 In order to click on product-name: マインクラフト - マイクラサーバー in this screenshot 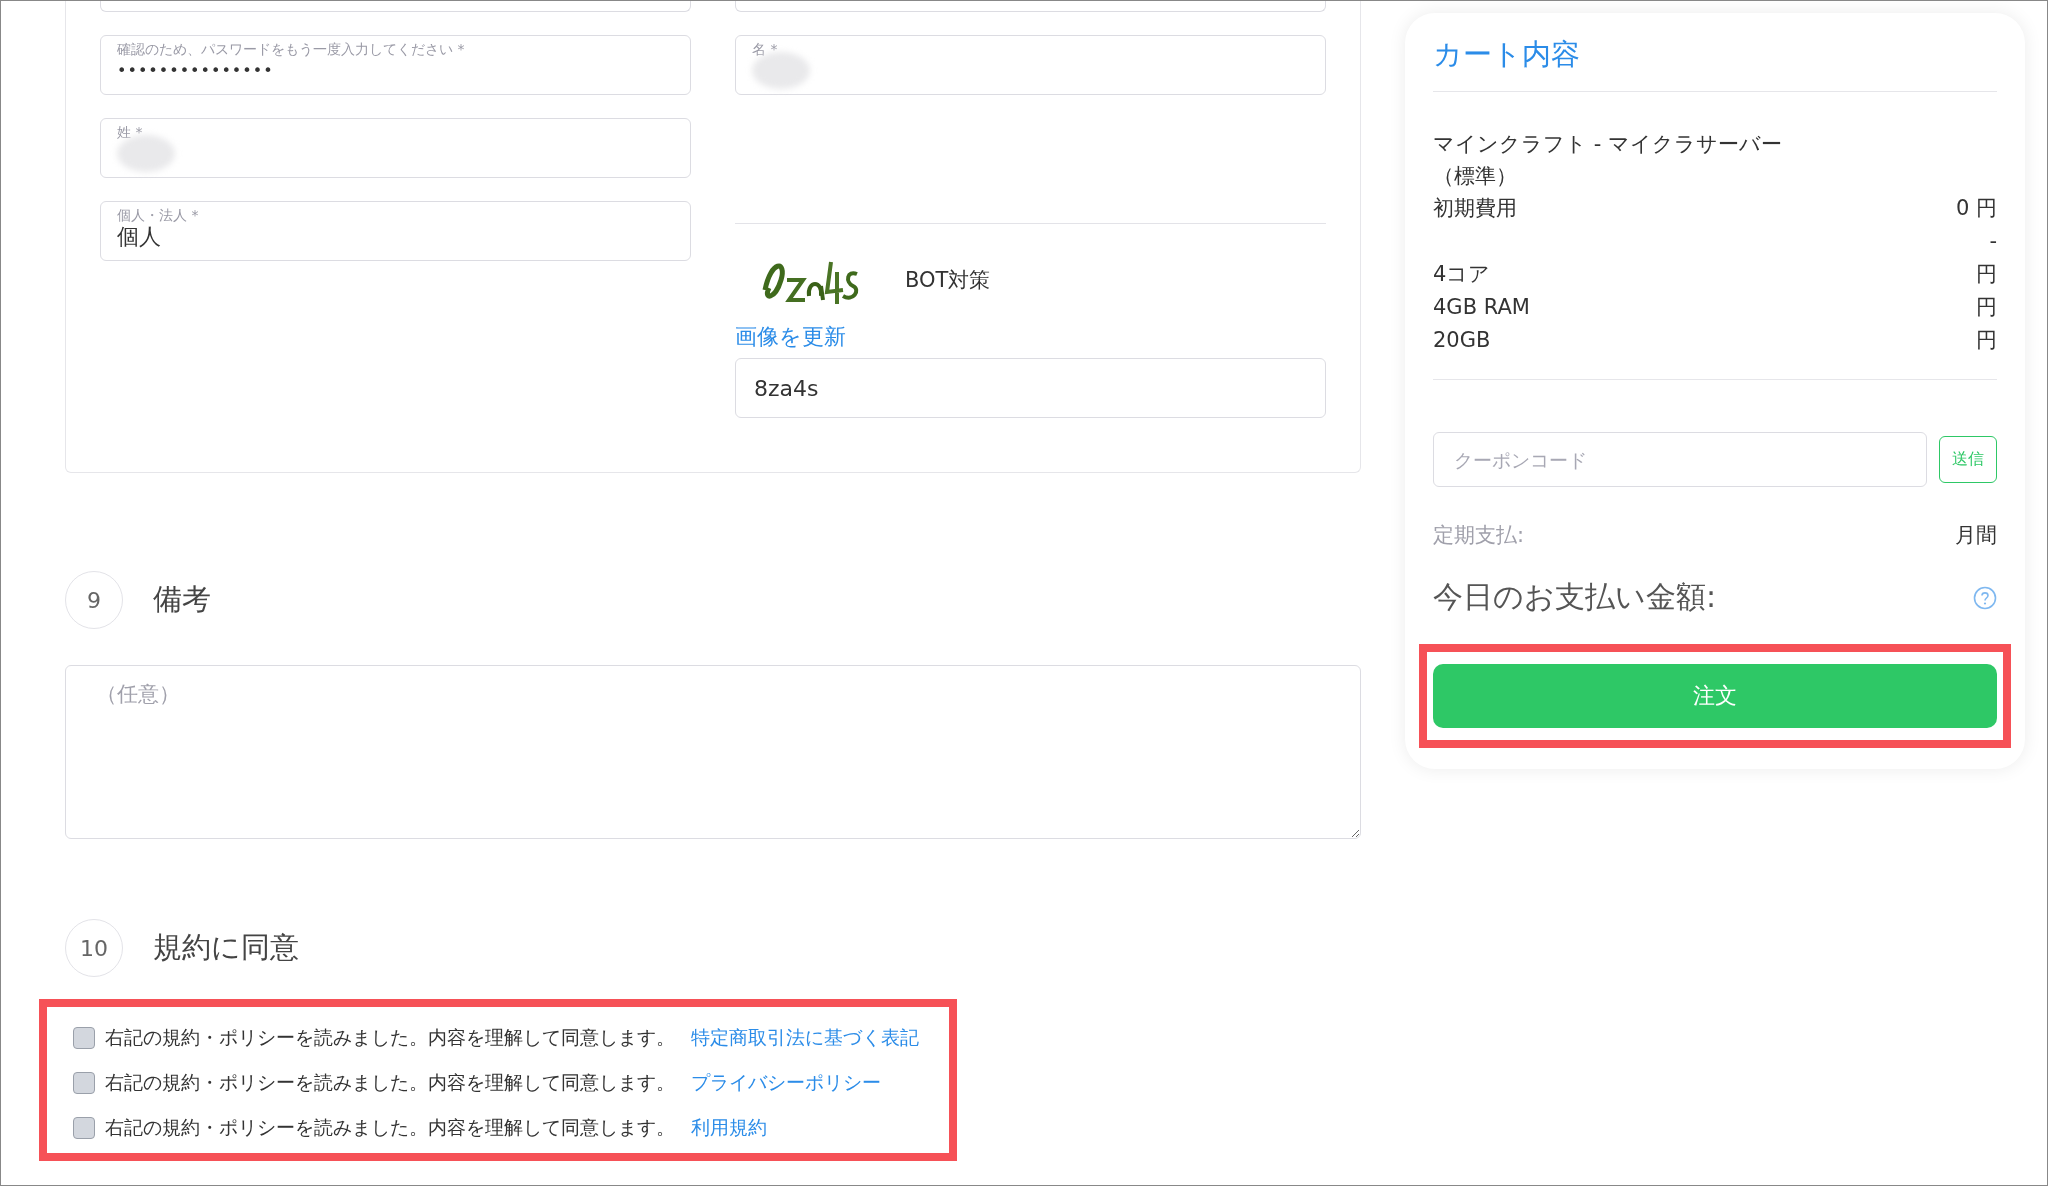, I will do `click(1608, 144)`.